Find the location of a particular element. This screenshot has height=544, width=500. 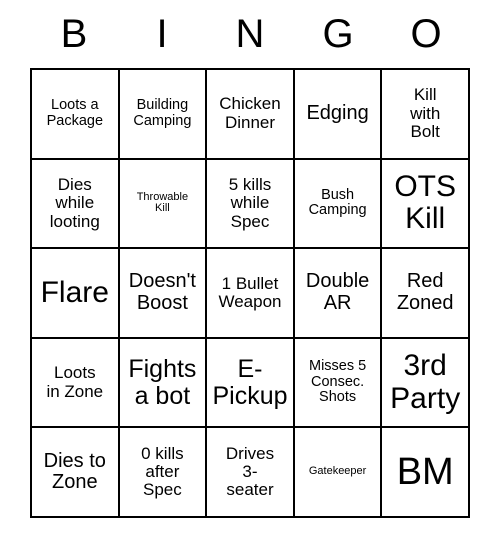

bingo-cell: Drives 3- seater is located at coordinates (251, 473).